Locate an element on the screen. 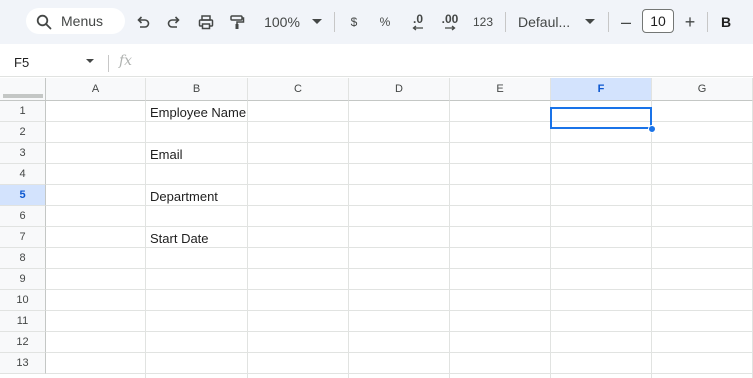 This screenshot has height=378, width=753. bold-button: B is located at coordinates (726, 22).